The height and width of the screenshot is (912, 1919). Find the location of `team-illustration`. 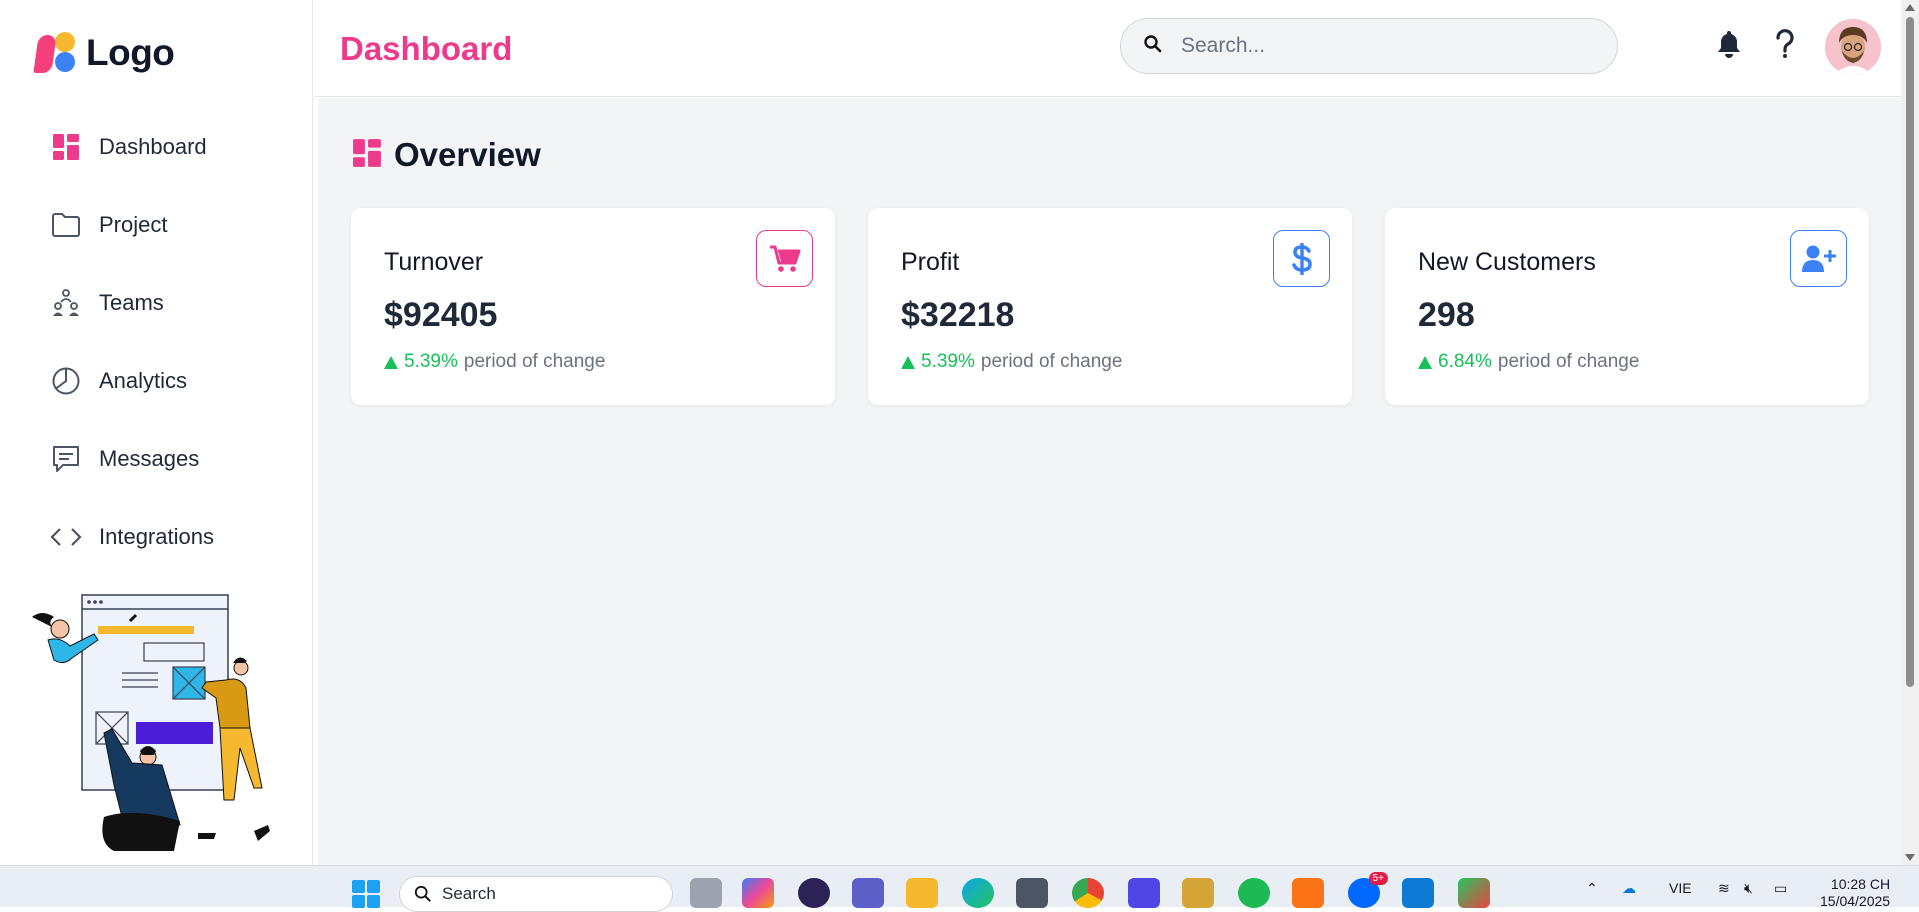

team-illustration is located at coordinates (158, 725).